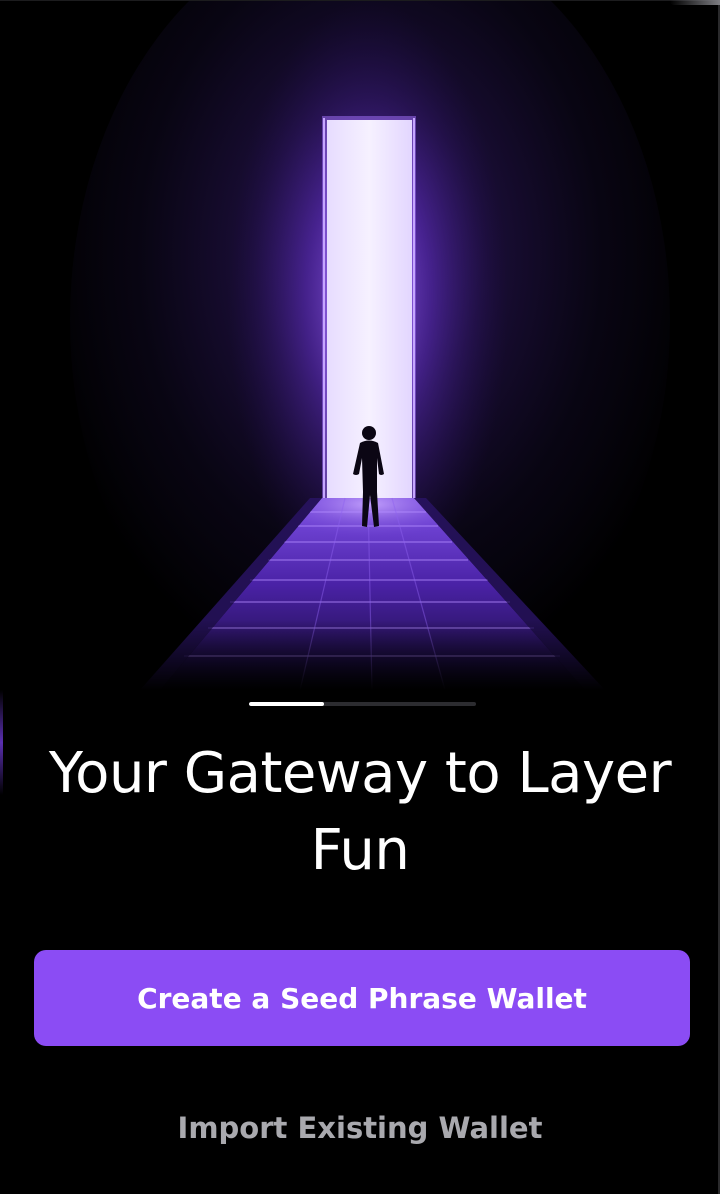 This screenshot has height=1194, width=720. Describe the element at coordinates (286, 704) in the screenshot. I see `carousel-progress-fill` at that location.